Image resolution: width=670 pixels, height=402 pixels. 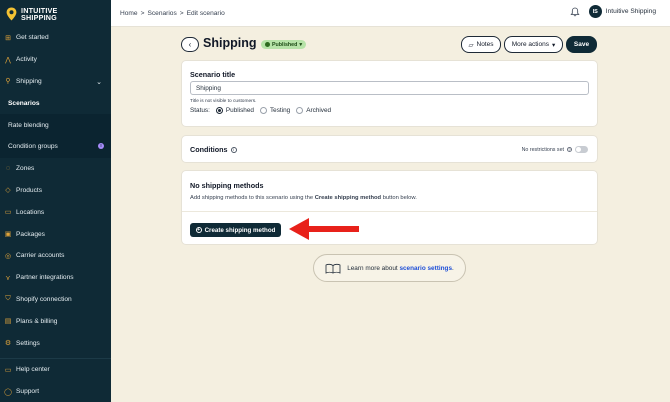 I want to click on sidebar-item-support: ◯ Support, so click(x=55, y=391).